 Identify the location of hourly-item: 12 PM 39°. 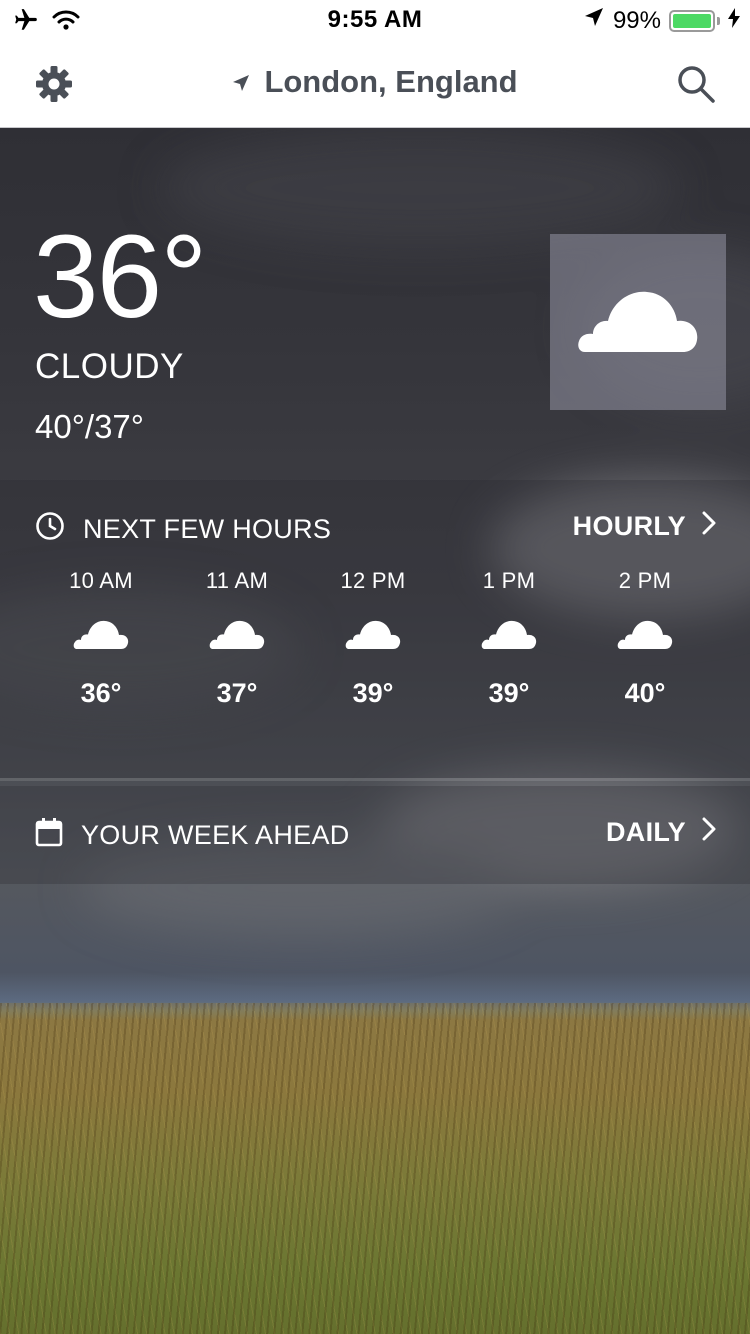
(373, 638).